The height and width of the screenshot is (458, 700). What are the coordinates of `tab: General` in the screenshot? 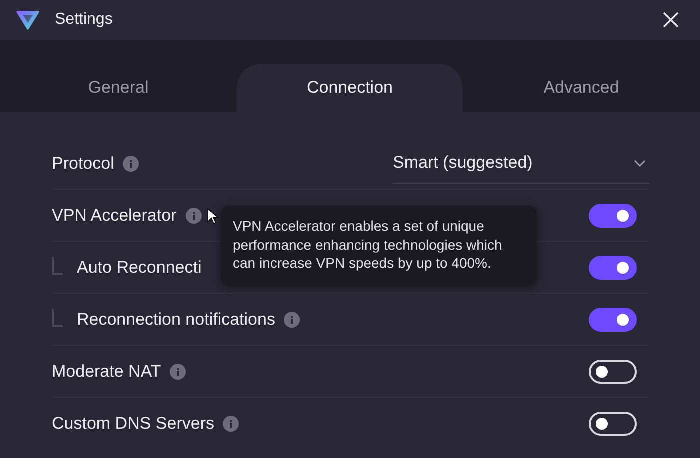 It's located at (118, 88).